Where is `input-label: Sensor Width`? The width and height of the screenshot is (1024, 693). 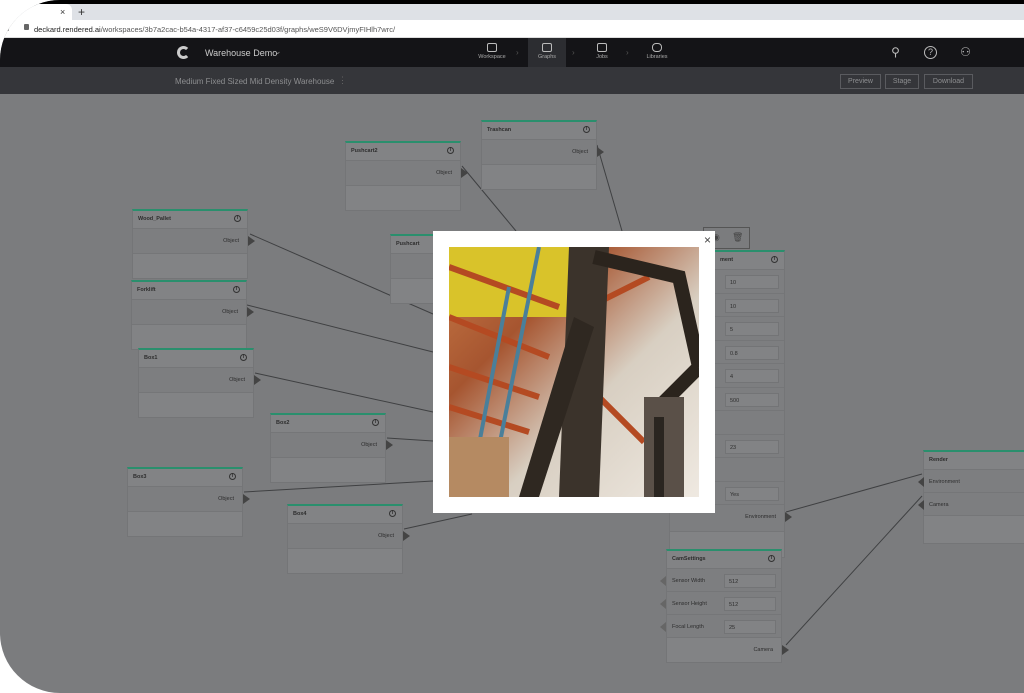 input-label: Sensor Width is located at coordinates (689, 581).